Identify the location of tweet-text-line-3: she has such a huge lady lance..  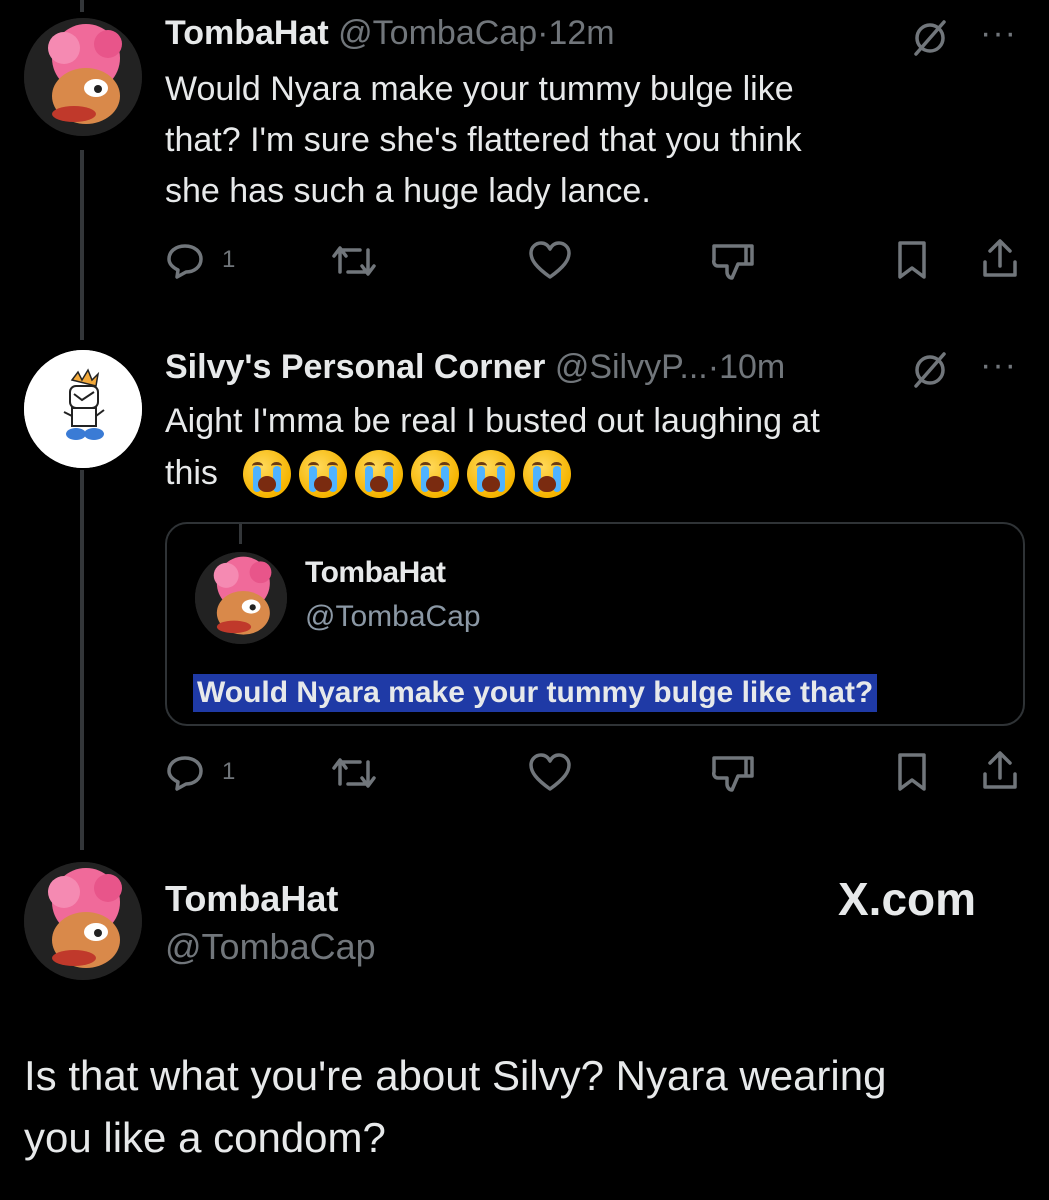
(408, 191).